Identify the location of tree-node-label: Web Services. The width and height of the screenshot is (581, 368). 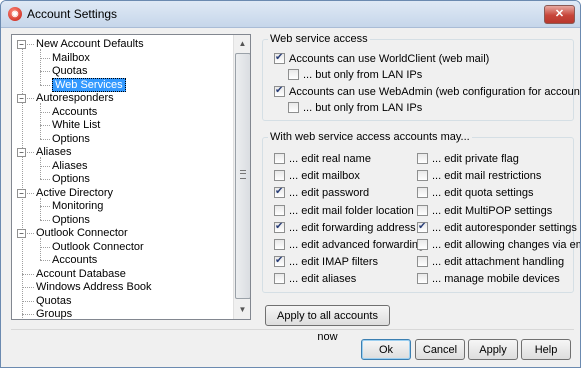
(89, 84).